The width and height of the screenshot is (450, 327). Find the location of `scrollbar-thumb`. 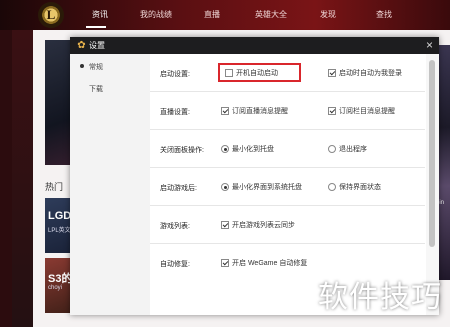

scrollbar-thumb is located at coordinates (432, 153).